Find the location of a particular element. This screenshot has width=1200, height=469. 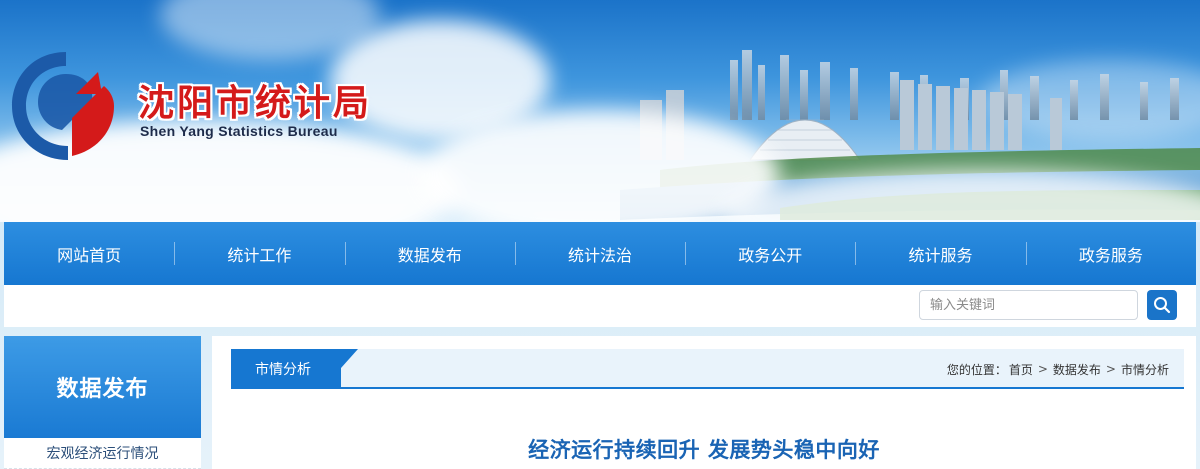

breadcrumb-link-home: 首页 is located at coordinates (1021, 369).